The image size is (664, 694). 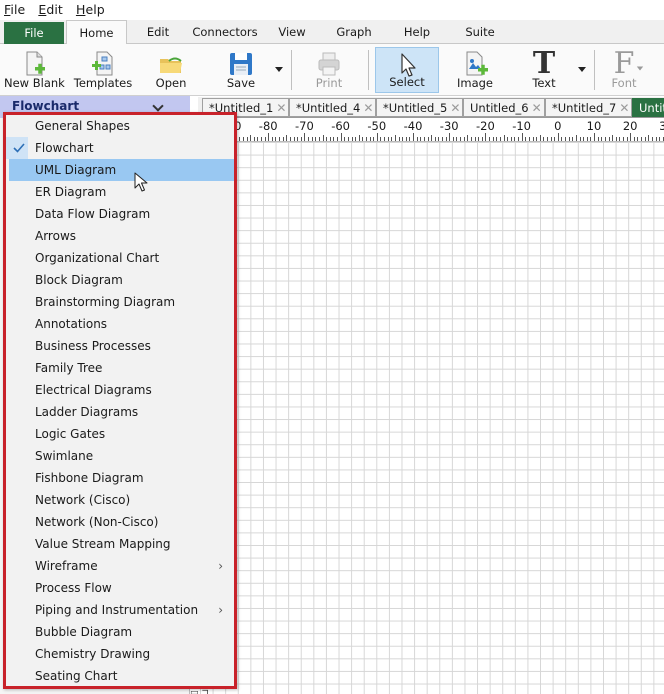 What do you see at coordinates (34, 70) in the screenshot?
I see `new-blank-button: New Blank` at bounding box center [34, 70].